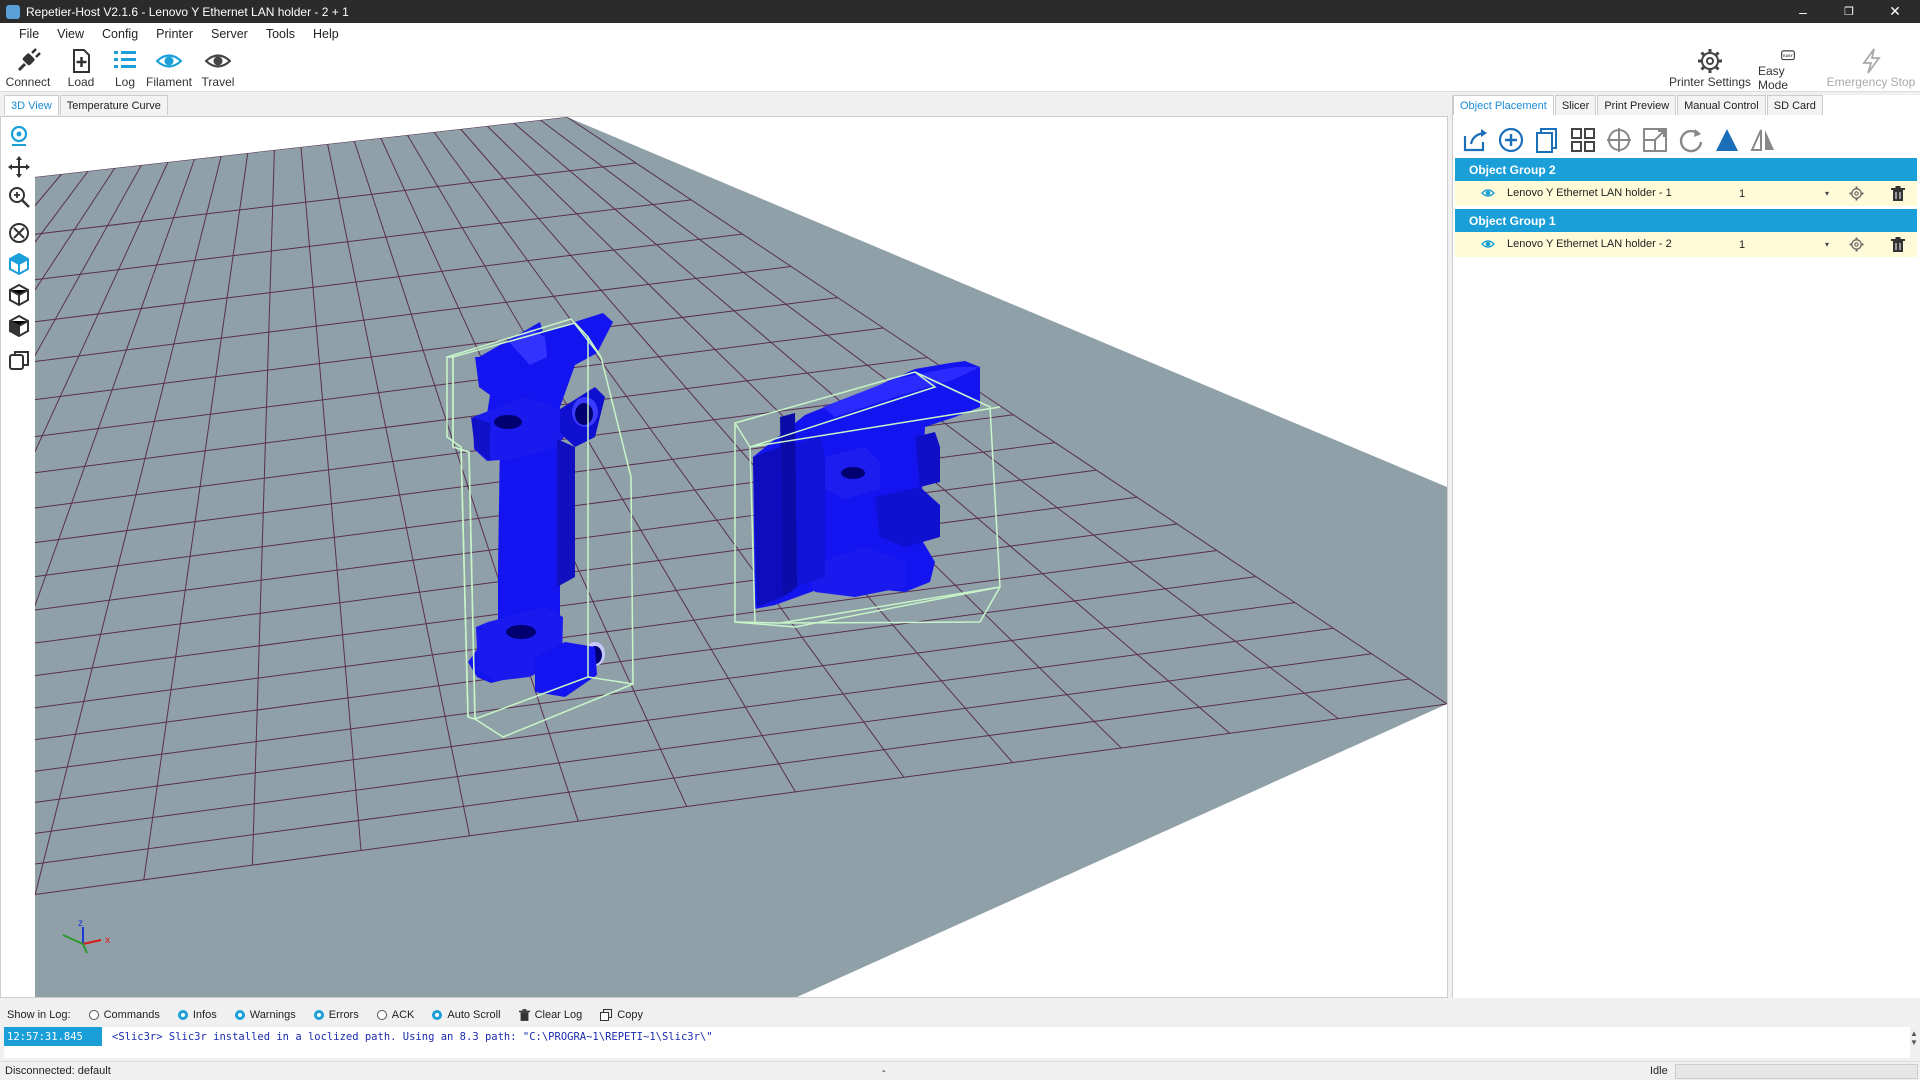  Describe the element at coordinates (280, 34) in the screenshot. I see `menu-tools: Tools` at that location.